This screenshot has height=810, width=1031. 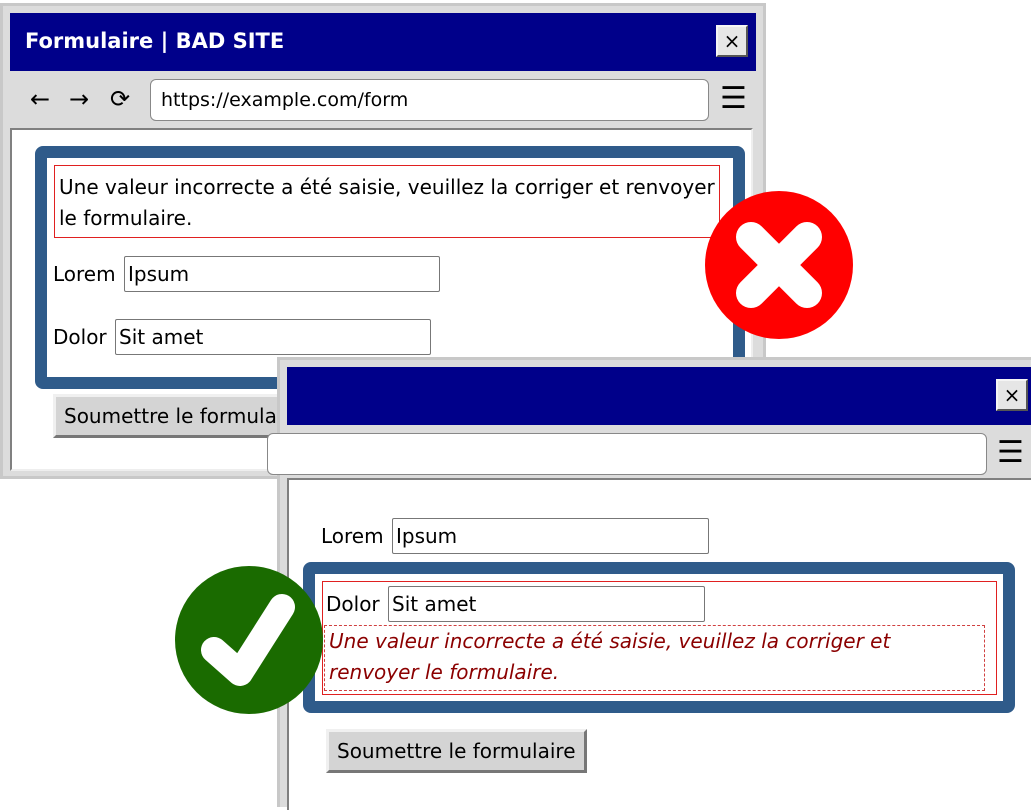 What do you see at coordinates (1010, 453) in the screenshot?
I see `good-hamburger-menu-icon: ☰` at bounding box center [1010, 453].